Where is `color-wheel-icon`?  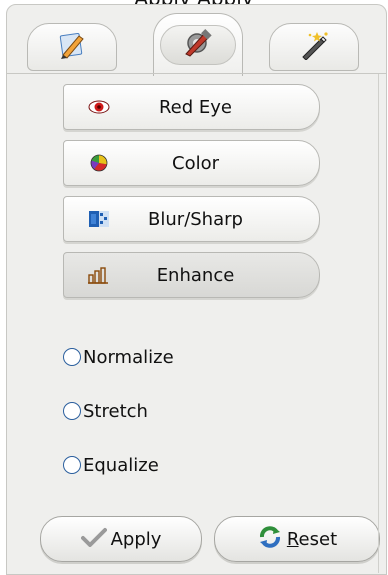 color-wheel-icon is located at coordinates (99, 163).